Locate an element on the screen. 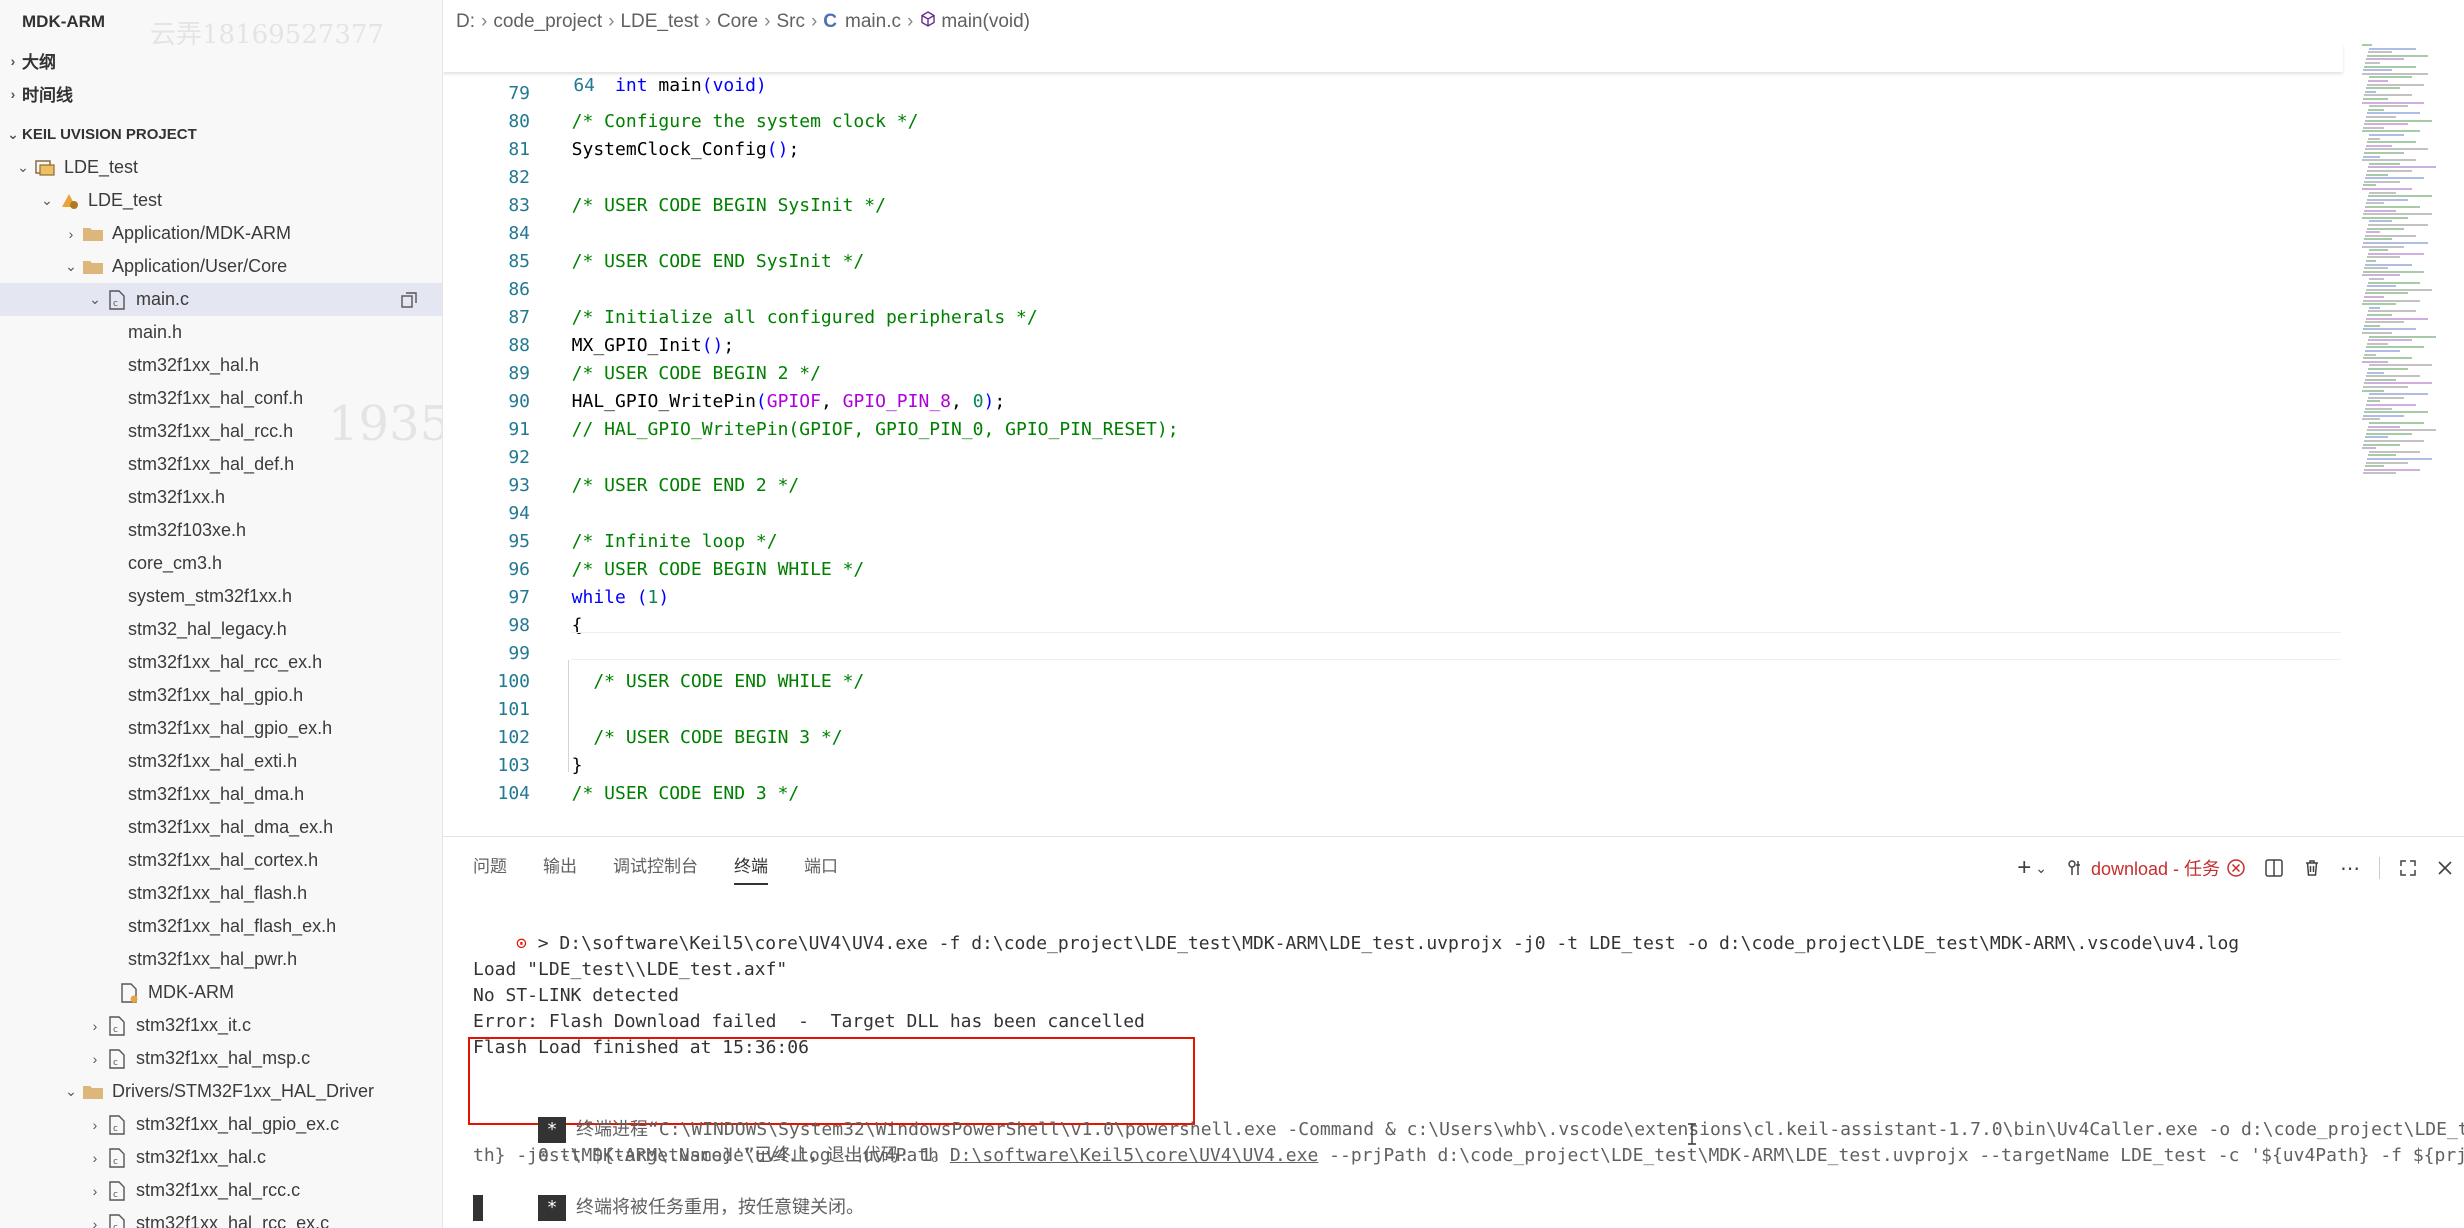  open-to-side-icon is located at coordinates (409, 300).